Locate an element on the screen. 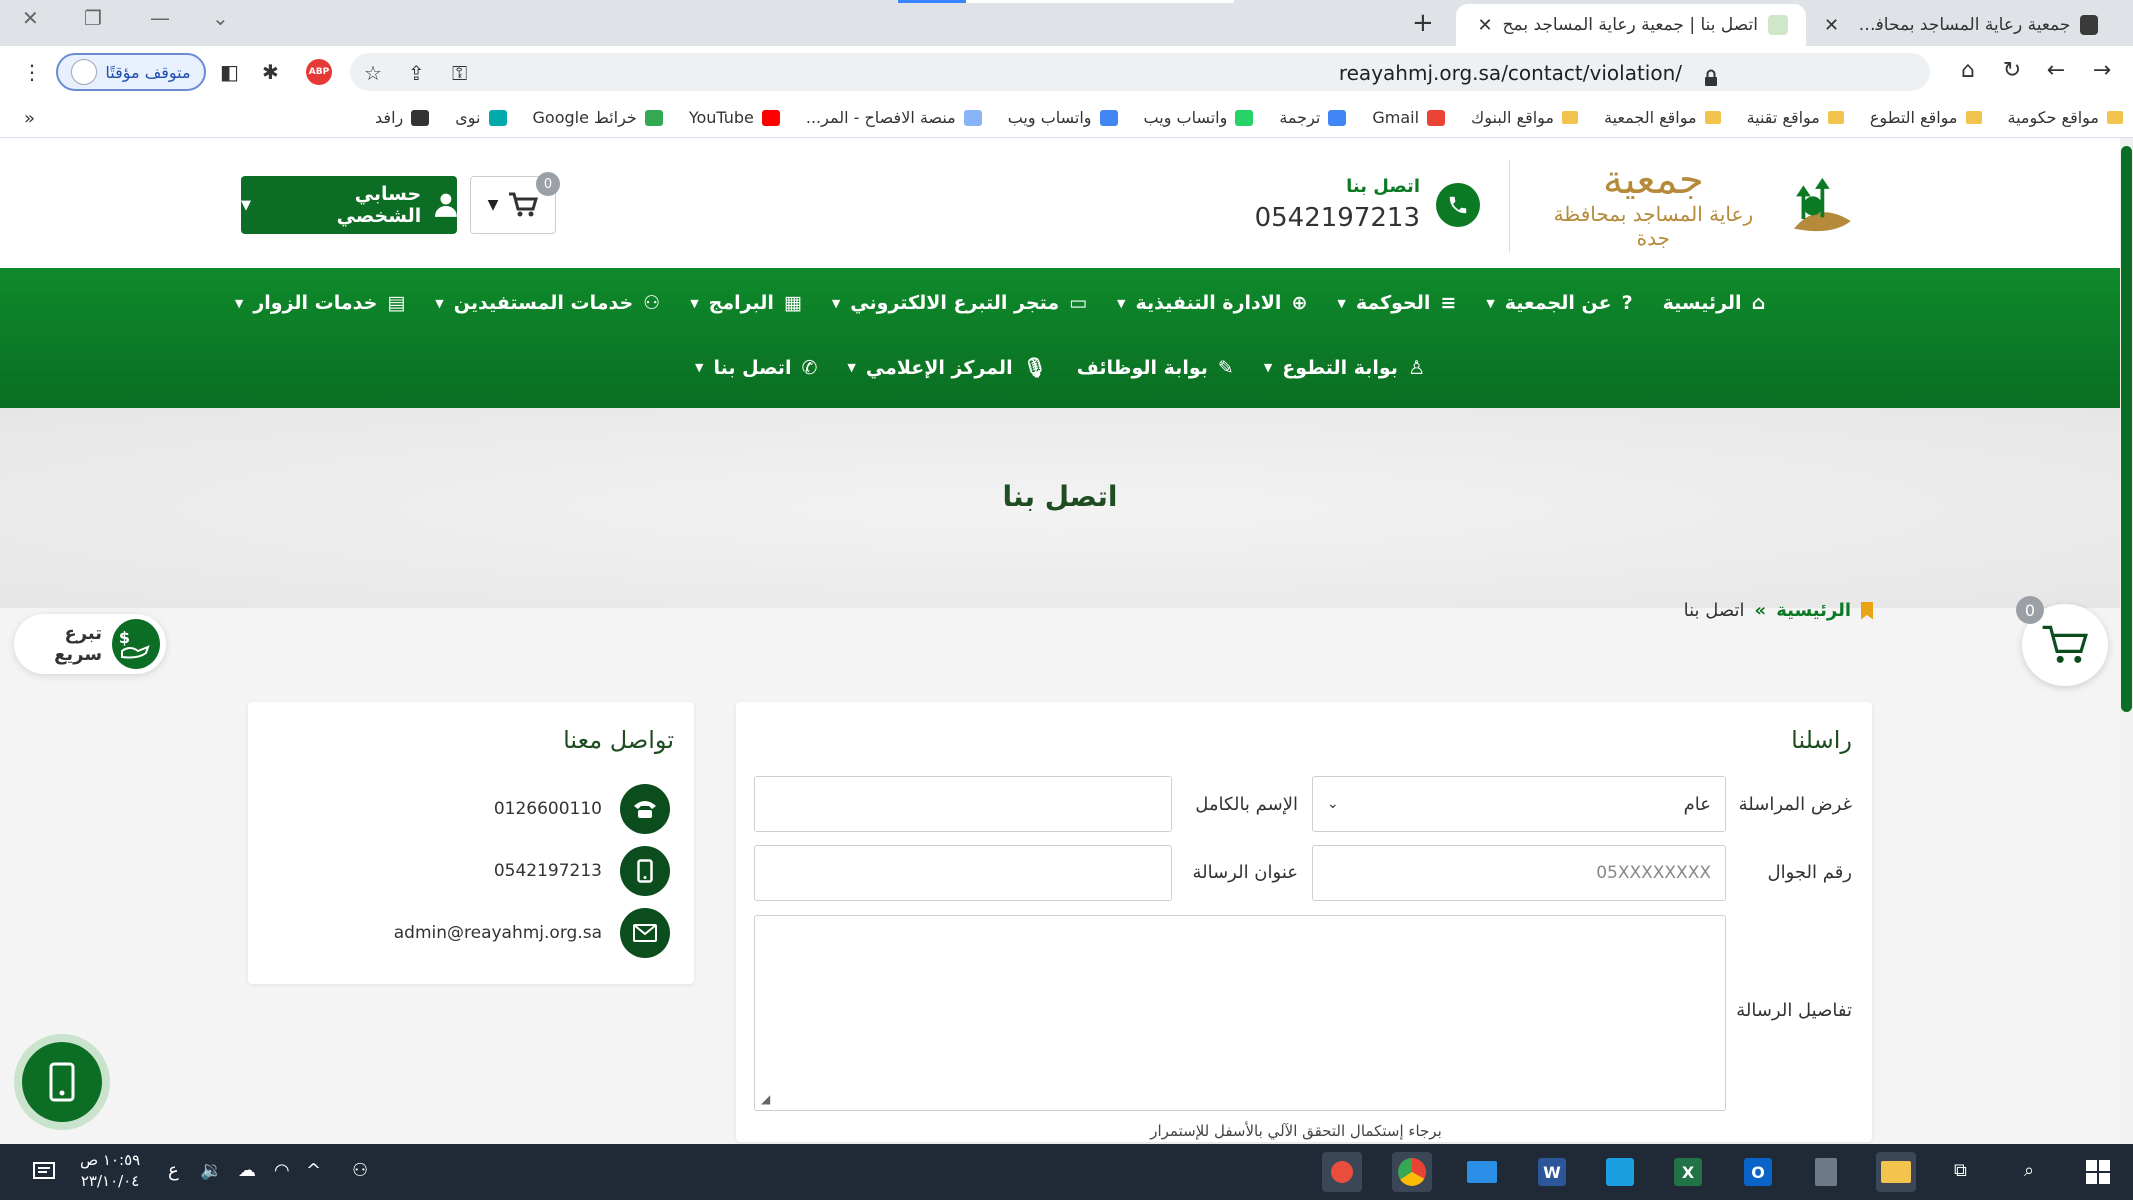  reload-icon: ↻ is located at coordinates (2012, 70).